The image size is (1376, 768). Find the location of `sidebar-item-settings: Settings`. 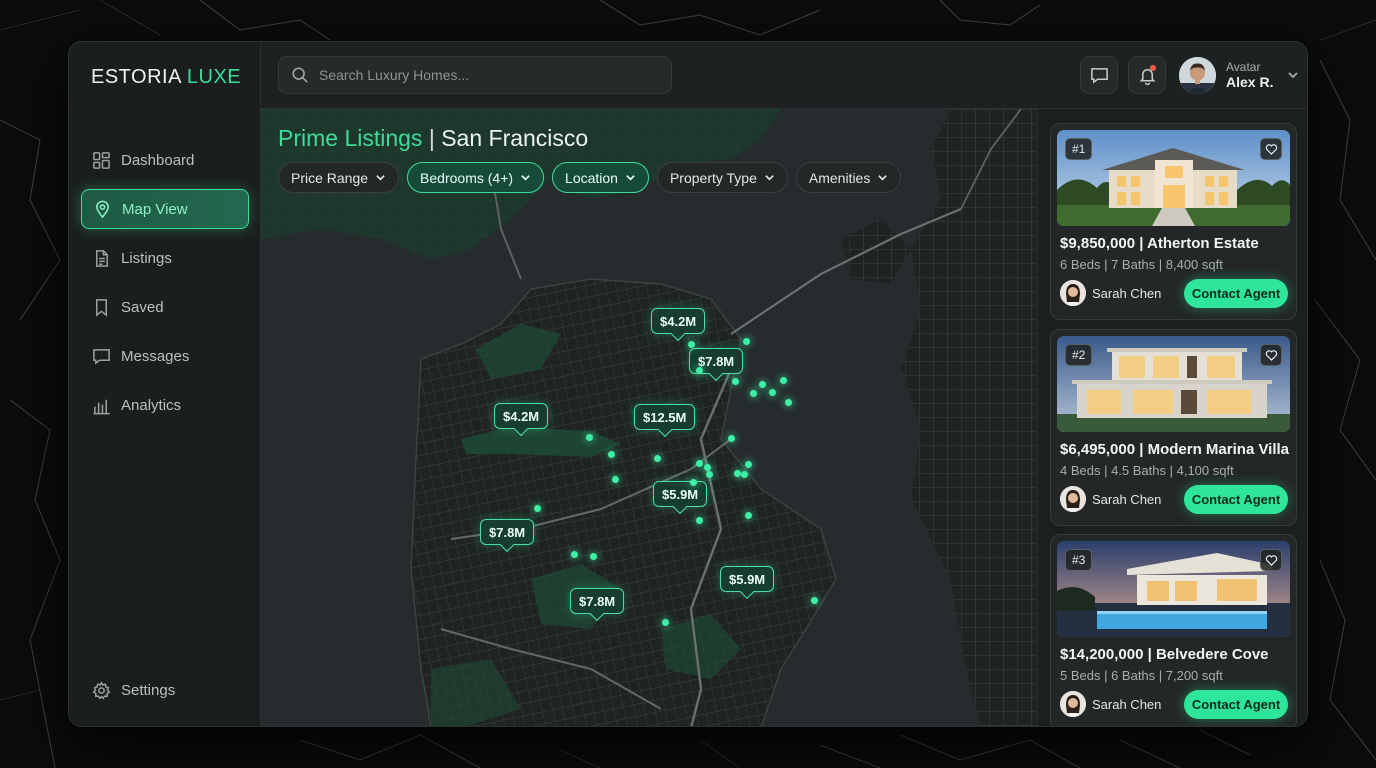

sidebar-item-settings: Settings is located at coordinates (165, 690).